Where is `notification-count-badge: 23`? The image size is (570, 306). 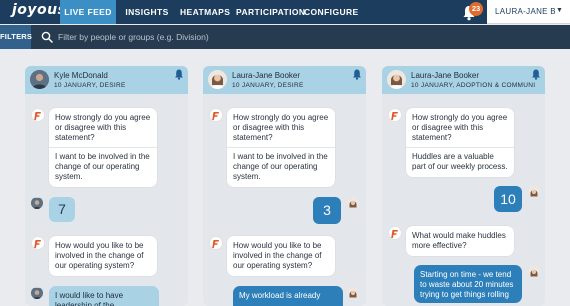 notification-count-badge: 23 is located at coordinates (476, 9).